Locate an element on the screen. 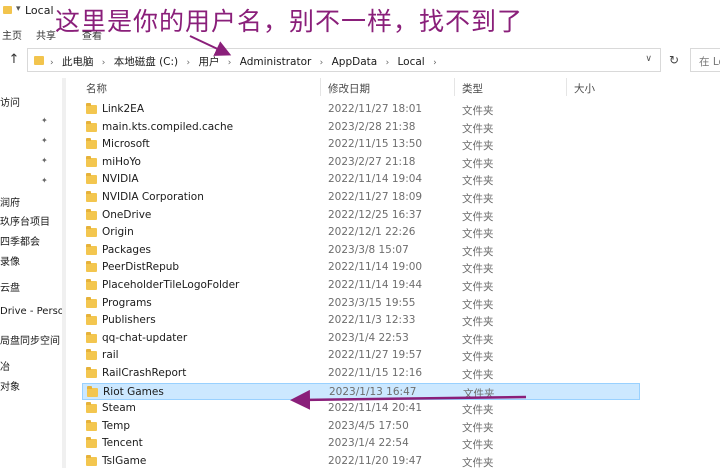 The image size is (720, 468). column-header-date: 修改日期 is located at coordinates (349, 88).